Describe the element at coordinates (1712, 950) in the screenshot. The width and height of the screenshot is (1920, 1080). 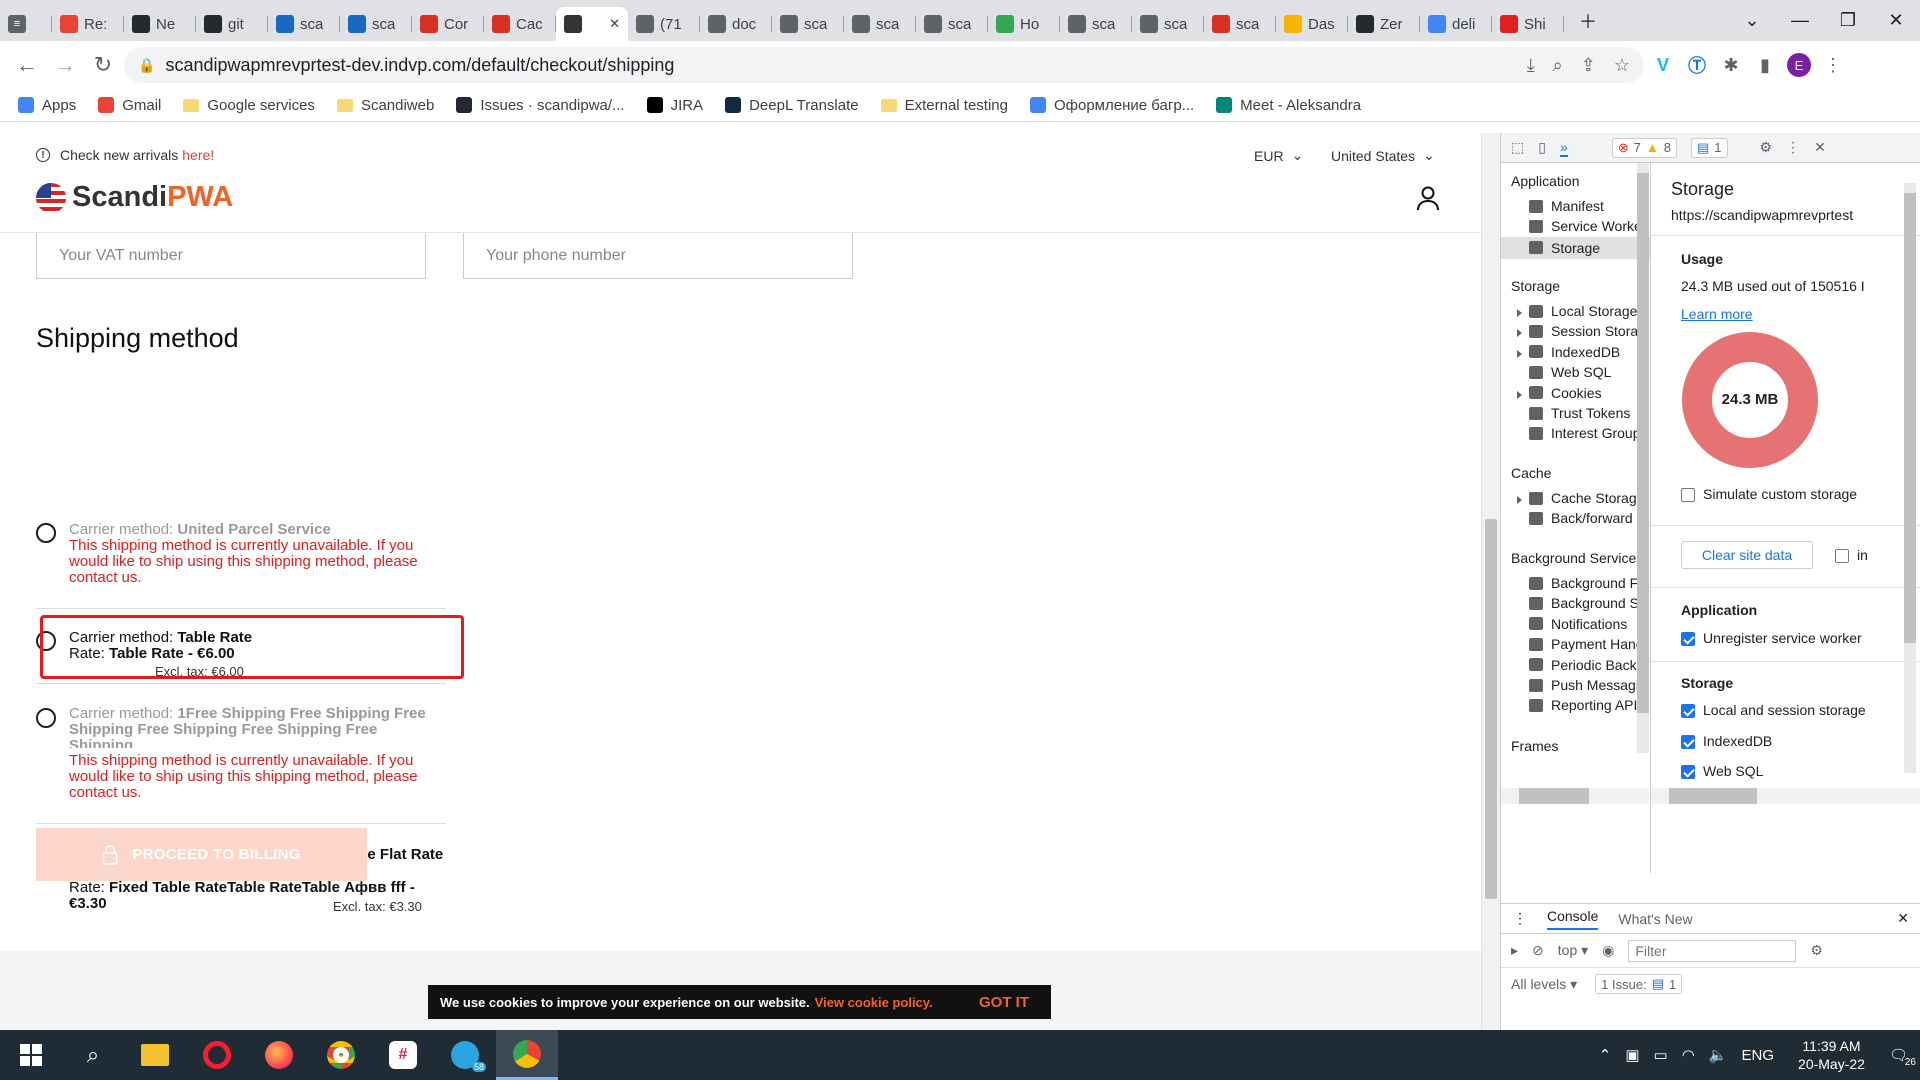
I see `filter-input: Filter` at that location.